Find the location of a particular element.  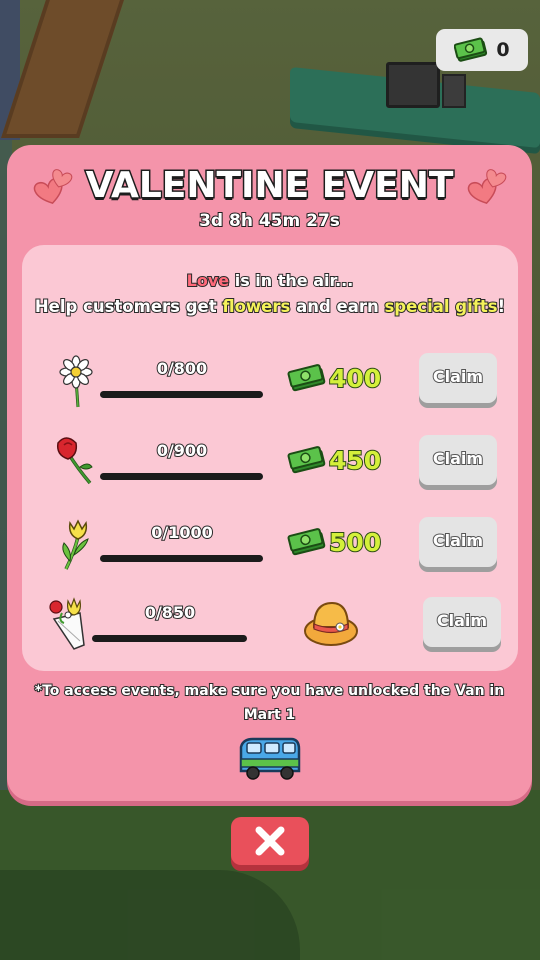

cash-reward: 500 is located at coordinates (334, 542).